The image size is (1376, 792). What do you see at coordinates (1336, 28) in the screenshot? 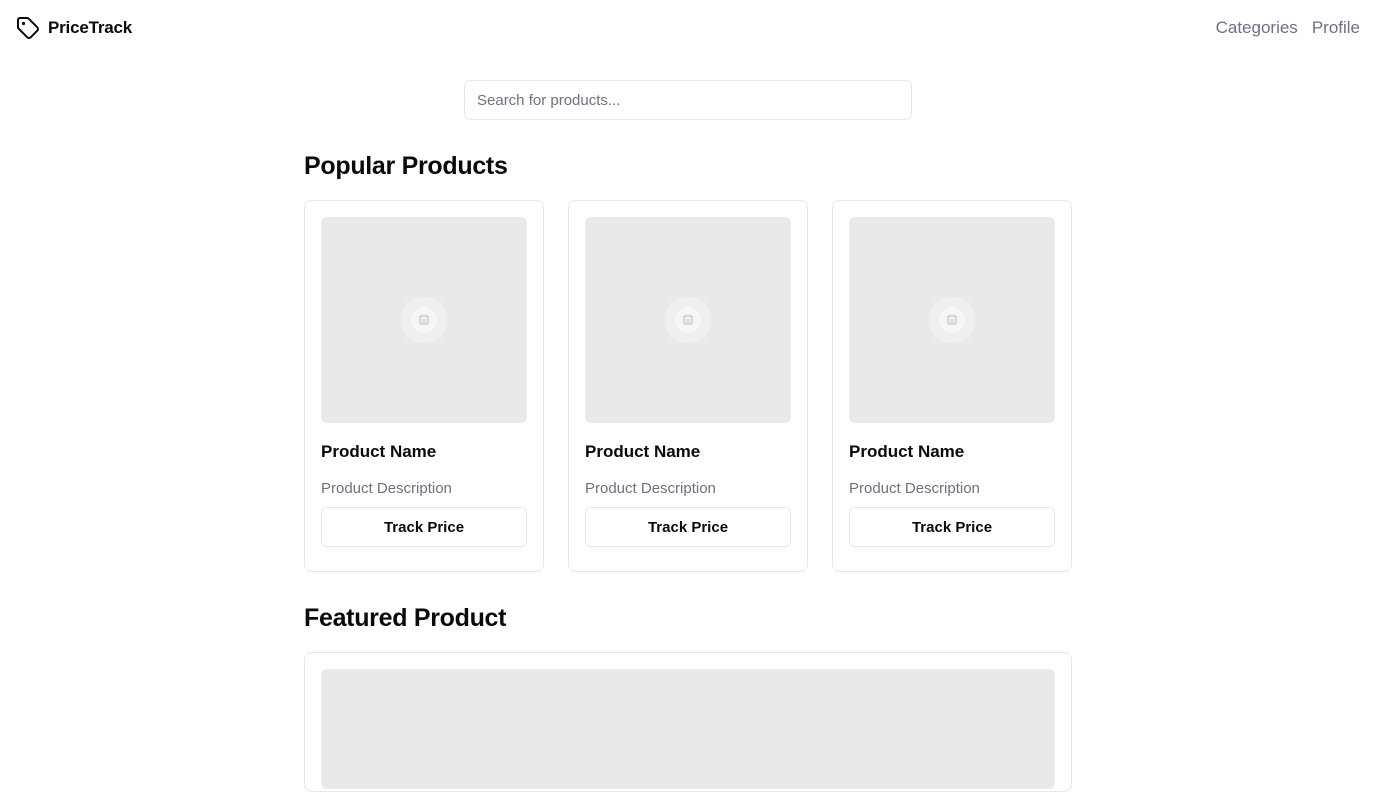
I see `nav-profile: Profile` at bounding box center [1336, 28].